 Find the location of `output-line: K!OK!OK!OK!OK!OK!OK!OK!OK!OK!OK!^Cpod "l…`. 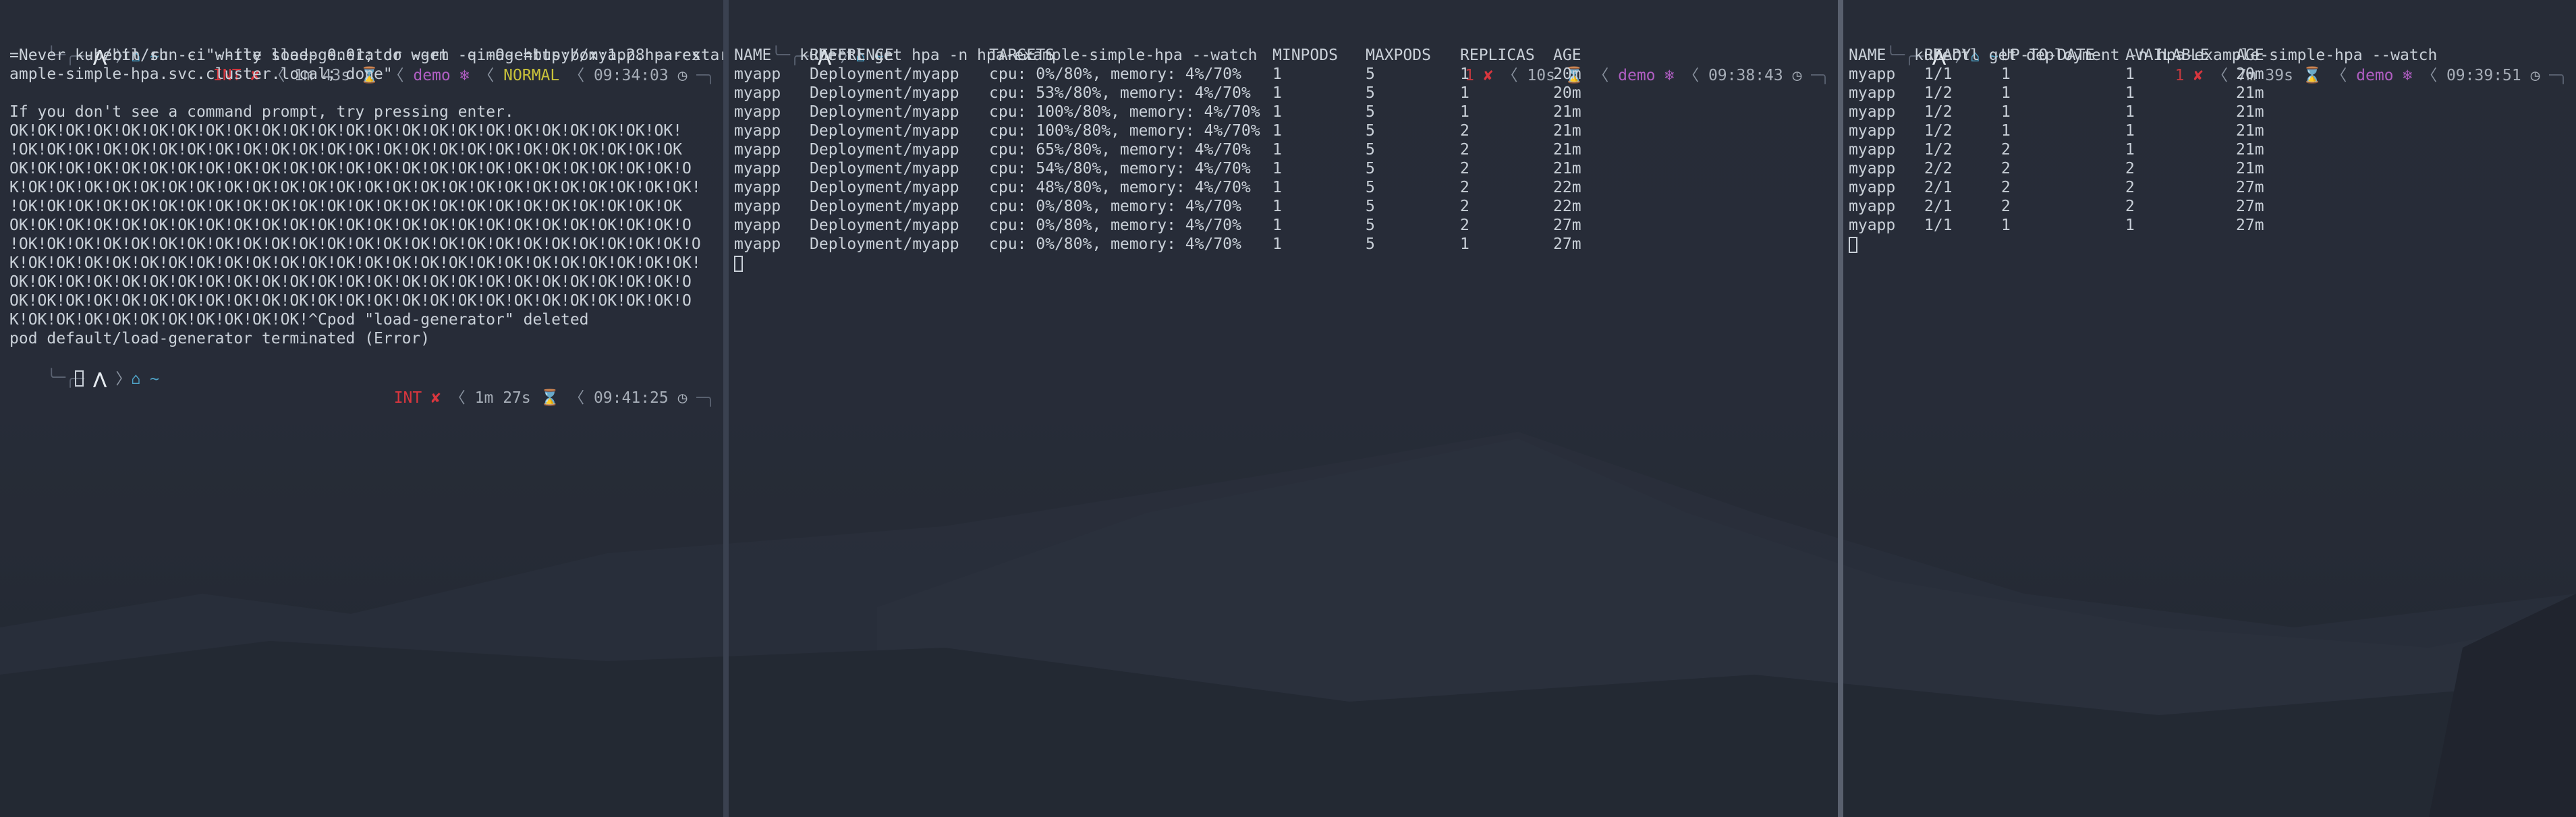

output-line: K!OK!OK!OK!OK!OK!OK!OK!OK!OK!OK!^Cpod "l… is located at coordinates (299, 320).